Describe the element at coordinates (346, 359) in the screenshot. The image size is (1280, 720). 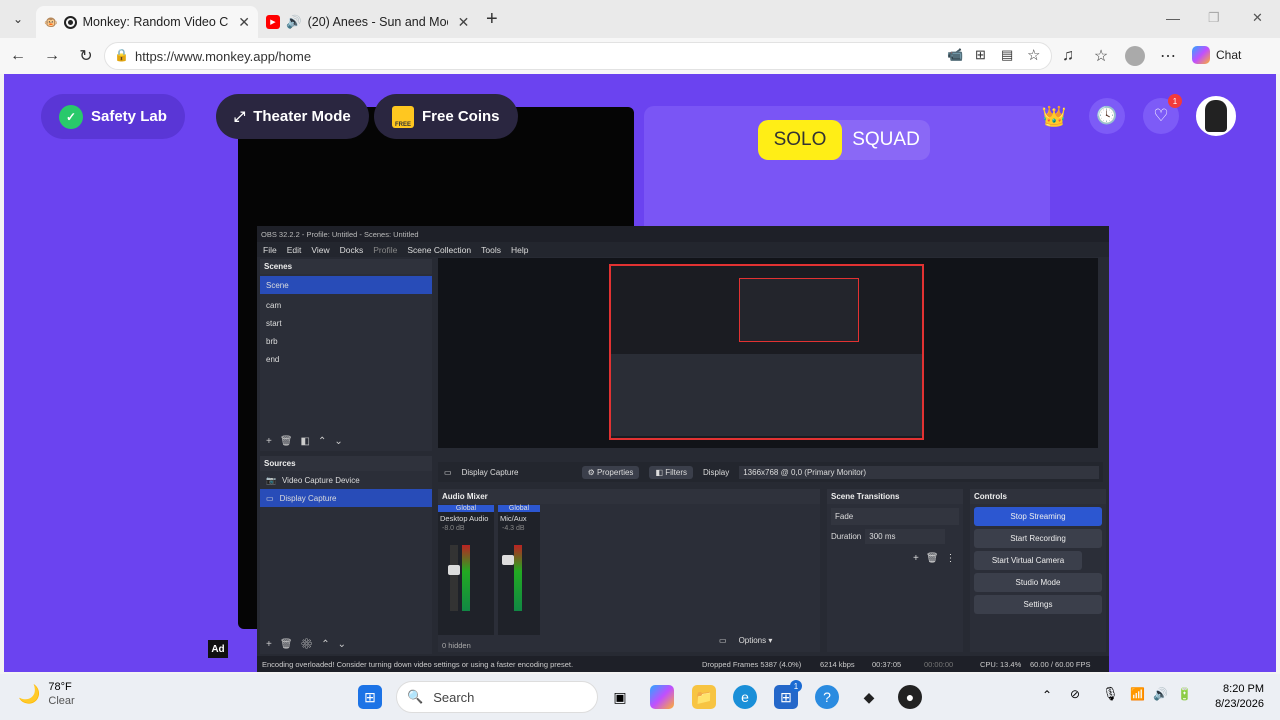
I see `scene-item: end` at that location.